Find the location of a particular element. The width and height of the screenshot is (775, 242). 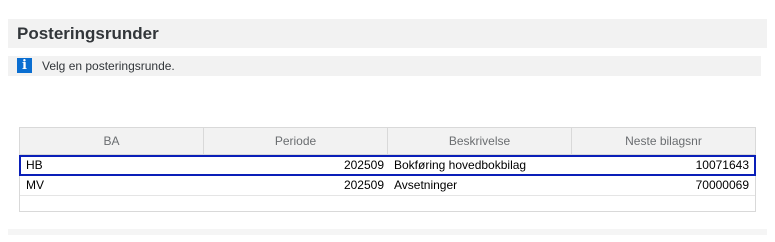

info-message-text: Velg en posteringsrunde. is located at coordinates (108, 66).